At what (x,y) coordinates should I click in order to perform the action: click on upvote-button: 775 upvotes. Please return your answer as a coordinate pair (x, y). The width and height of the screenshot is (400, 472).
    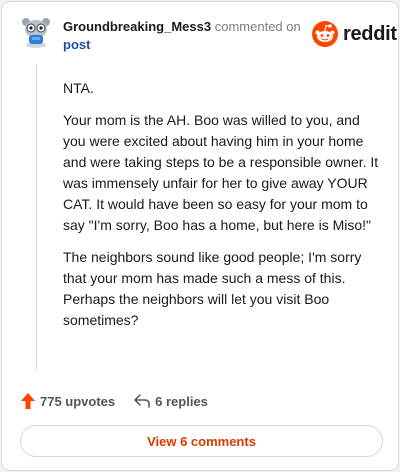
    Looking at the image, I should click on (67, 401).